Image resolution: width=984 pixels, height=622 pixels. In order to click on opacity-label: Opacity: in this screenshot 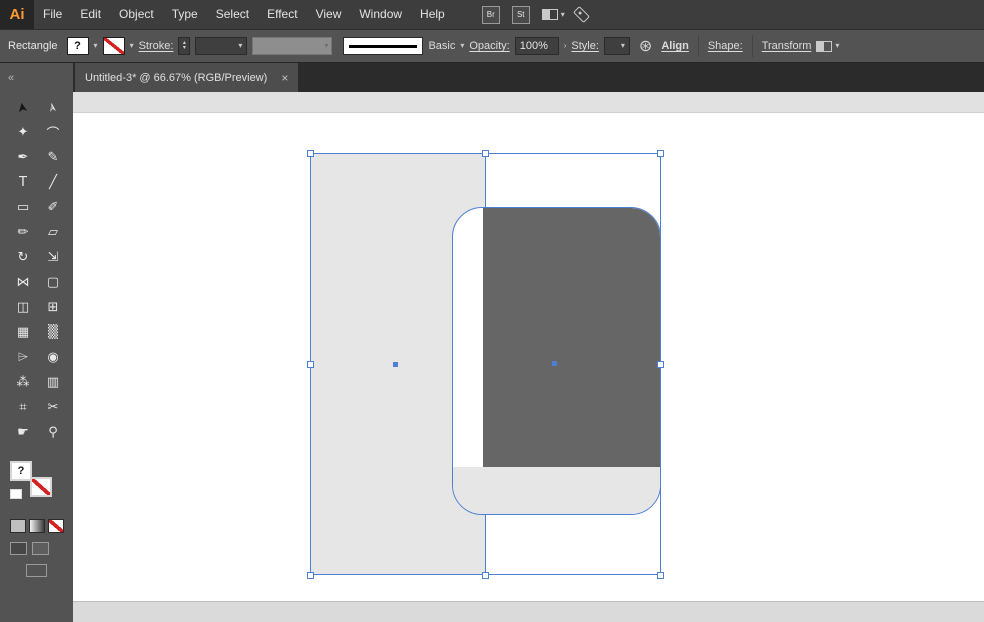, I will do `click(489, 46)`.